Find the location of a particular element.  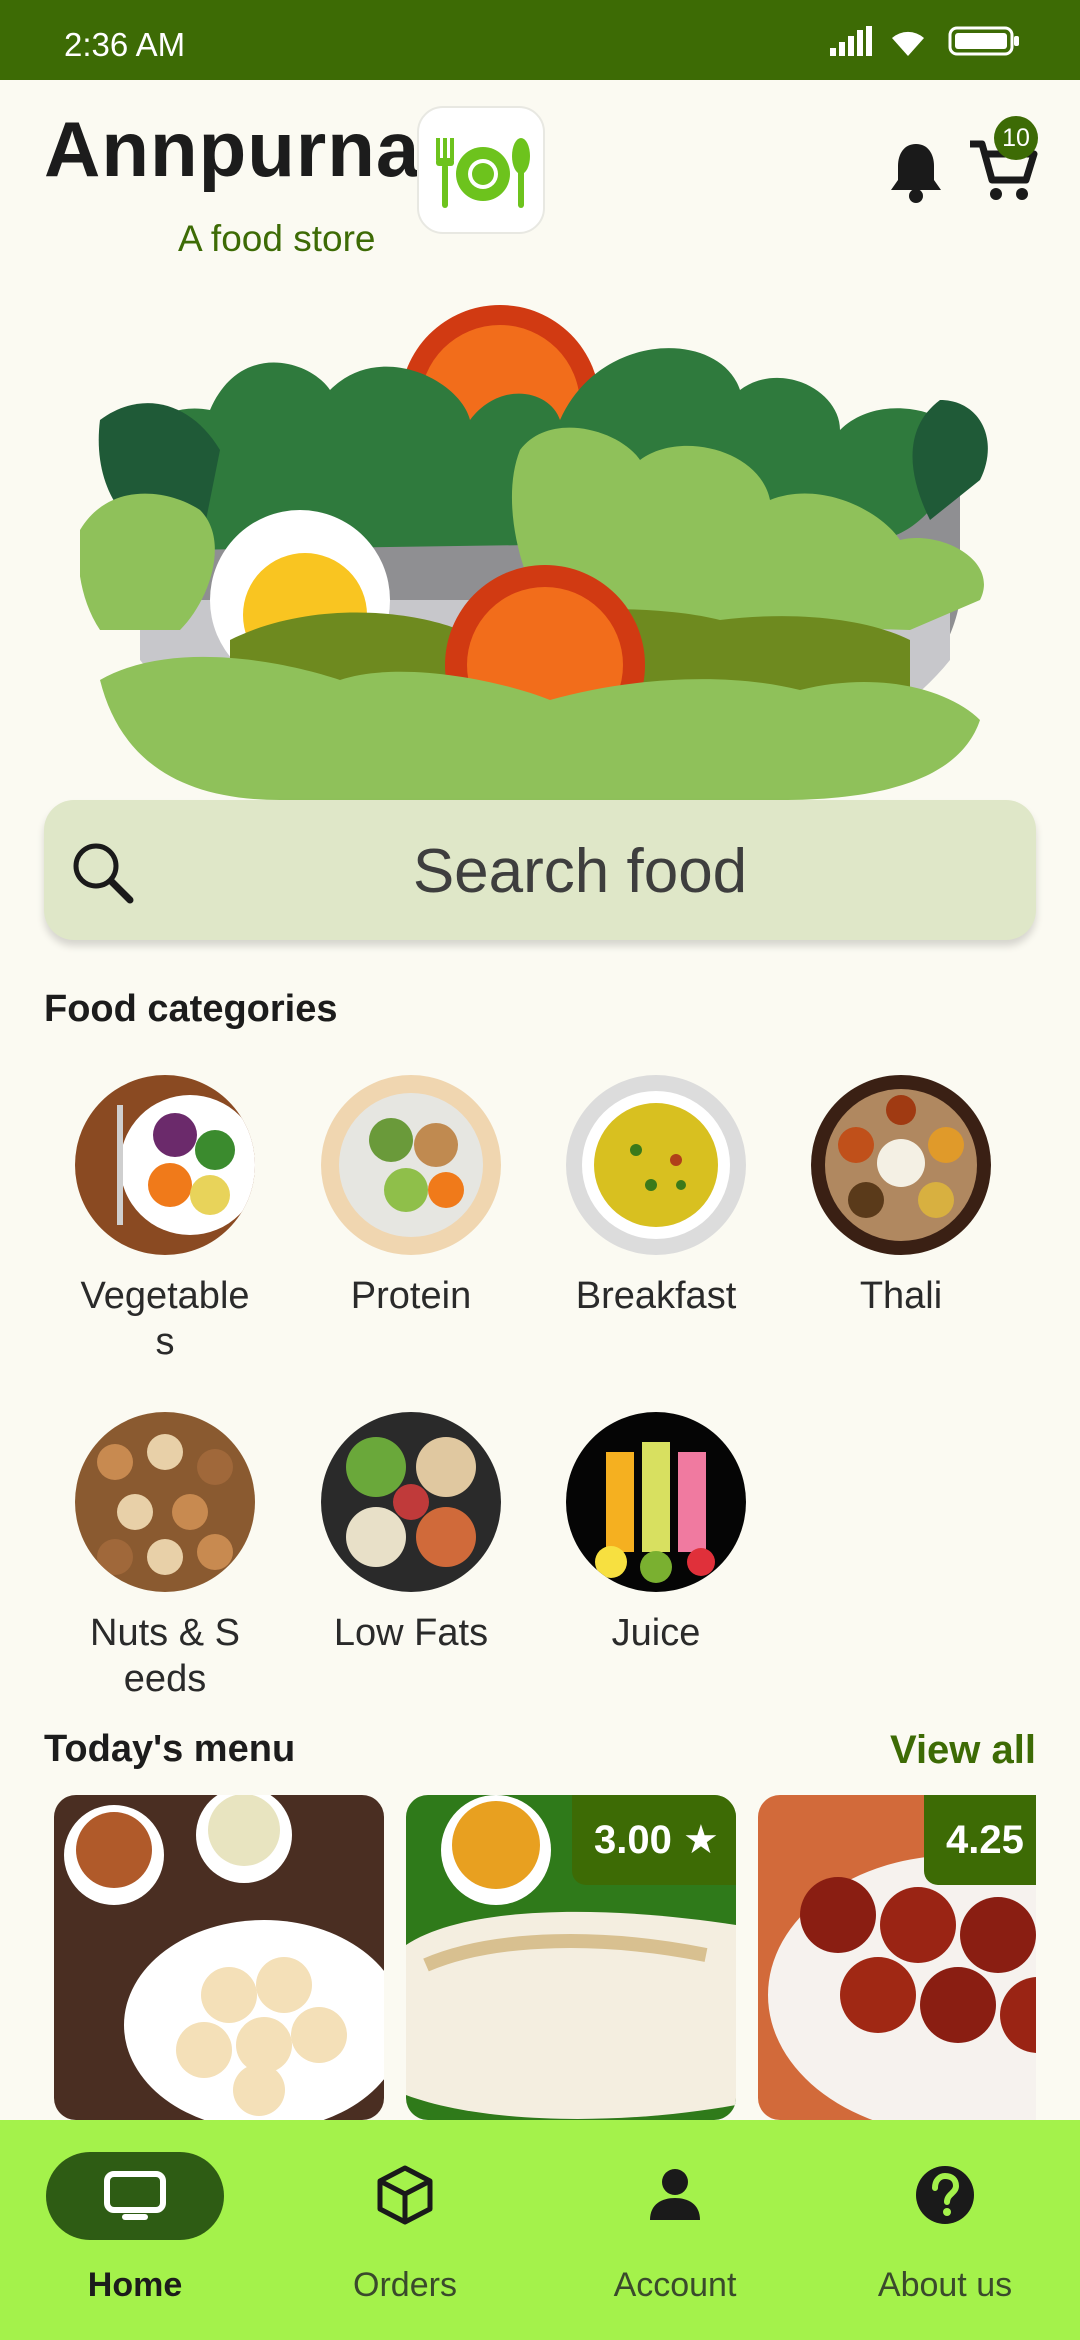

todays-menu-title: Today's menu is located at coordinates (170, 1749).